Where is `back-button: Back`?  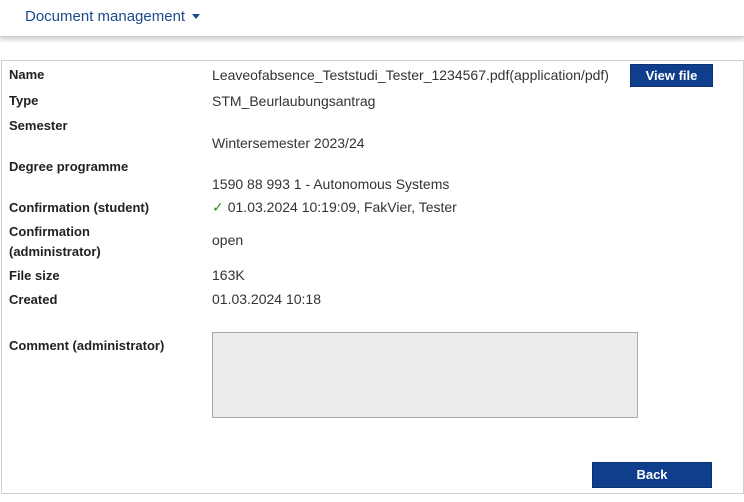 back-button: Back is located at coordinates (652, 475).